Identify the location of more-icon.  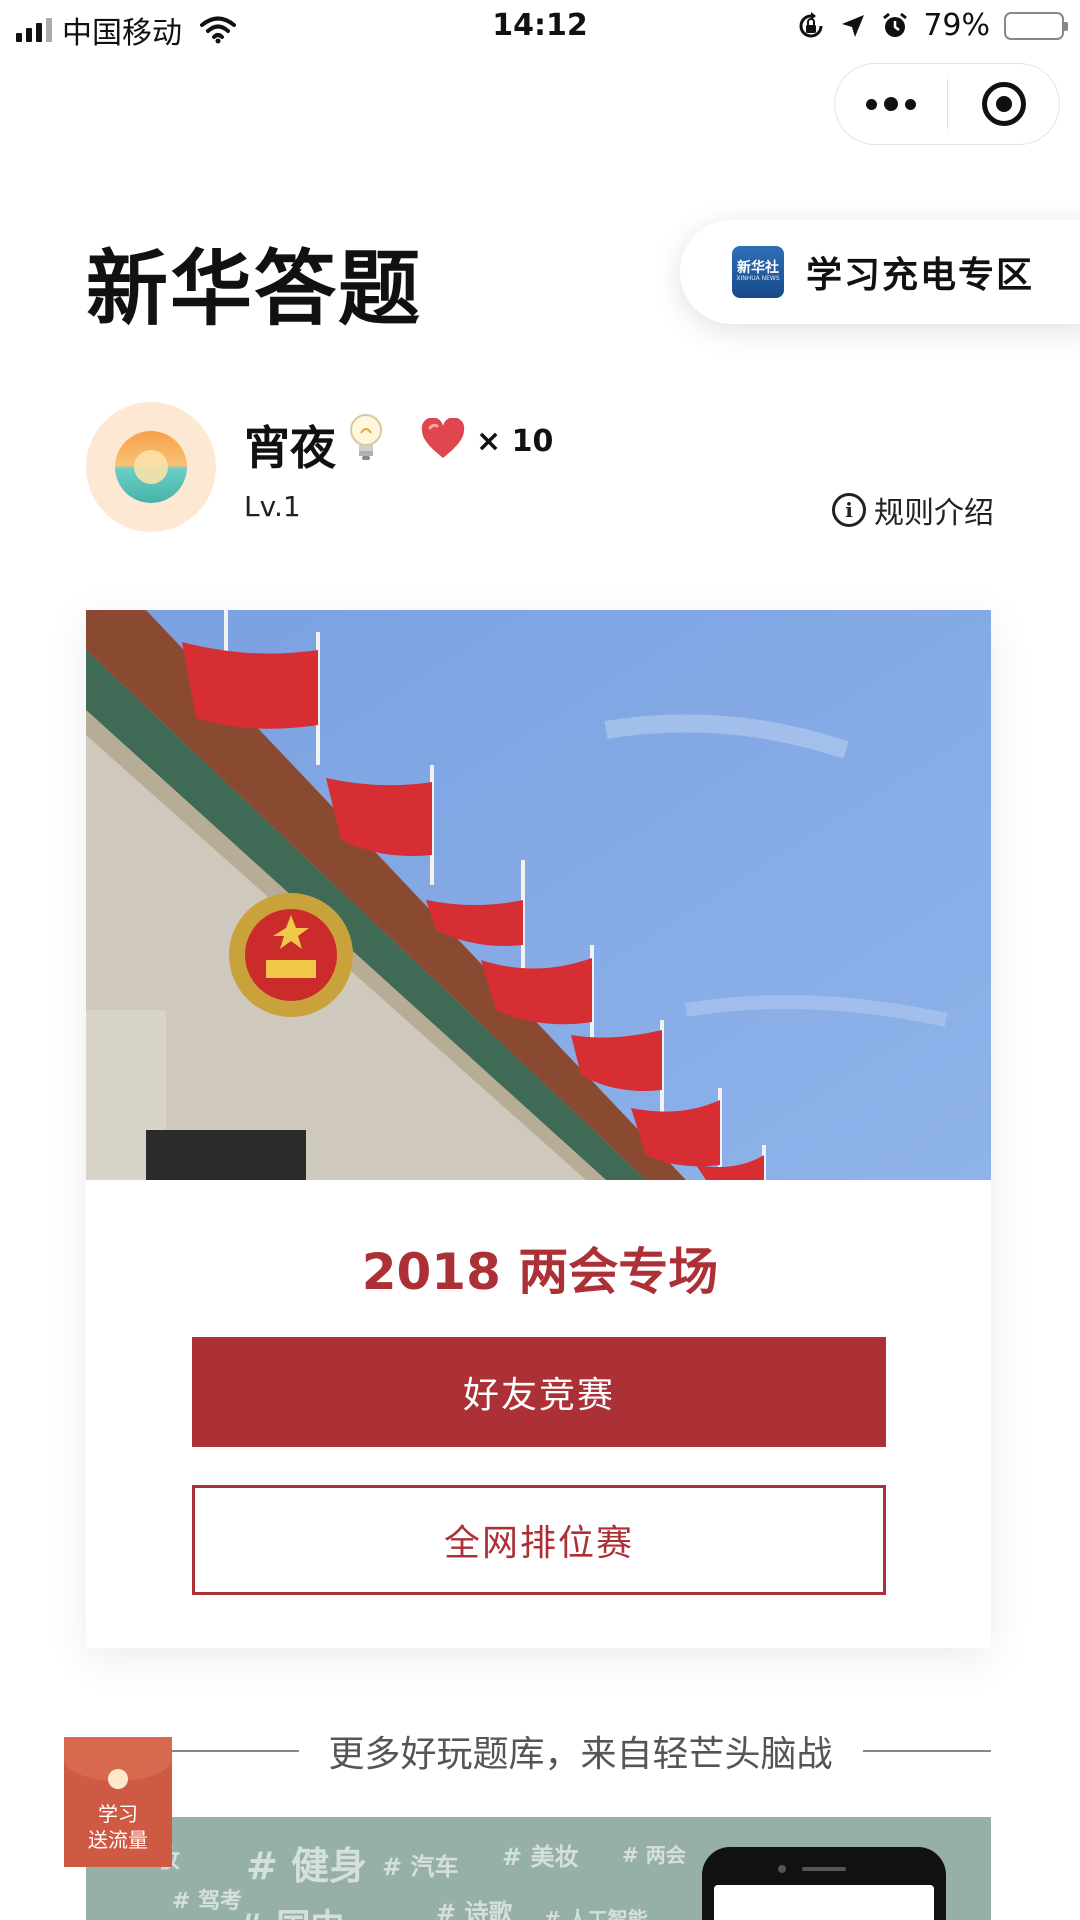
(891, 104).